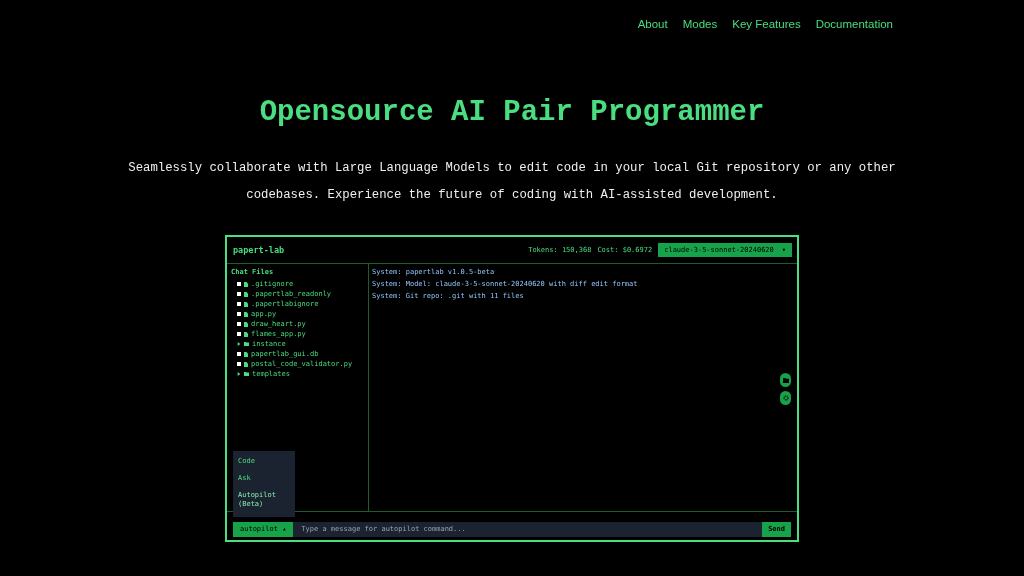 Image resolution: width=1024 pixels, height=576 pixels. What do you see at coordinates (652, 24) in the screenshot?
I see `nav-link: About` at bounding box center [652, 24].